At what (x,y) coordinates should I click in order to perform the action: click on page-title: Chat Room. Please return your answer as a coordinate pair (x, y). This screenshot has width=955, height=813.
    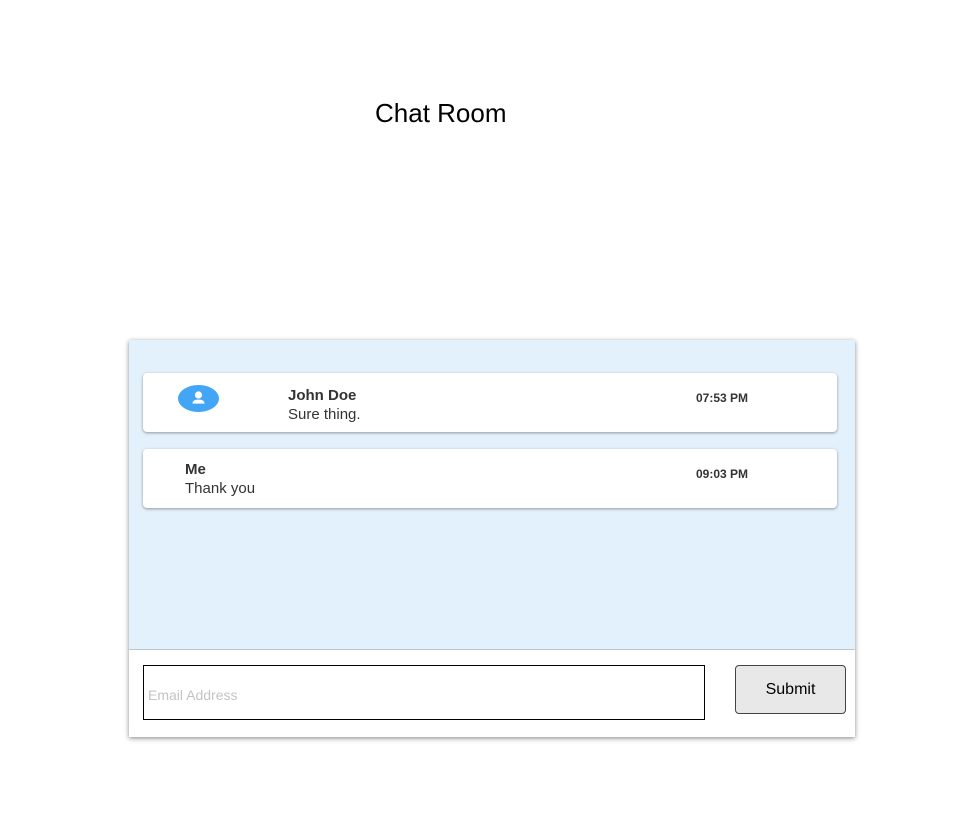
    Looking at the image, I should click on (441, 113).